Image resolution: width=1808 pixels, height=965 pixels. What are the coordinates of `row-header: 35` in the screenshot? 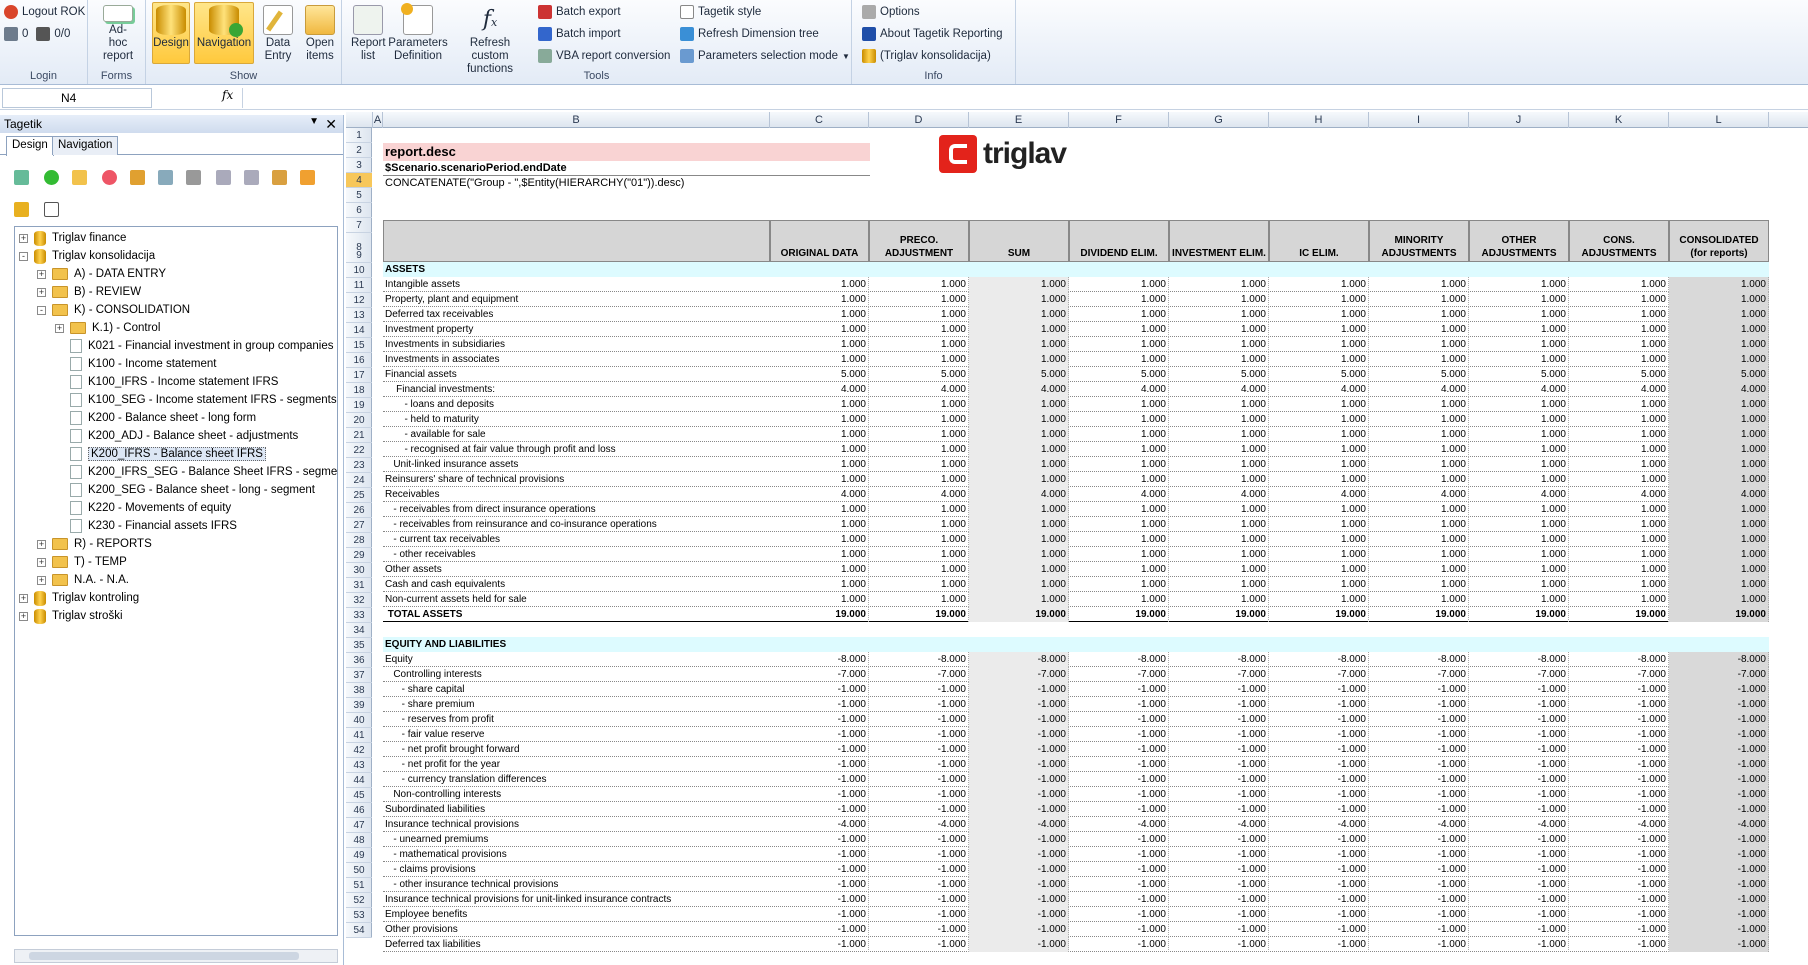 It's located at (359, 645).